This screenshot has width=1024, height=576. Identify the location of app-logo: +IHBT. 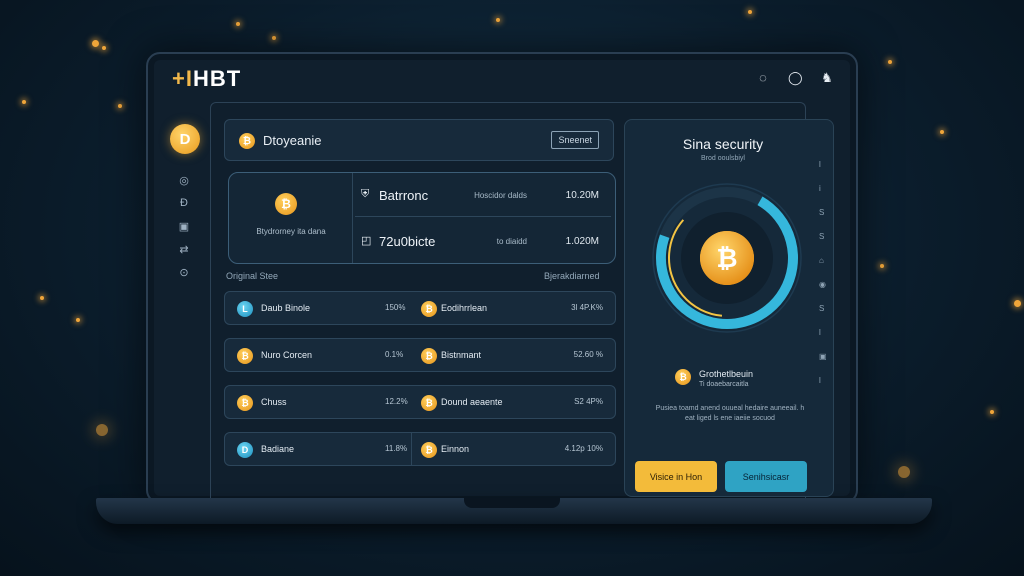
(206, 79).